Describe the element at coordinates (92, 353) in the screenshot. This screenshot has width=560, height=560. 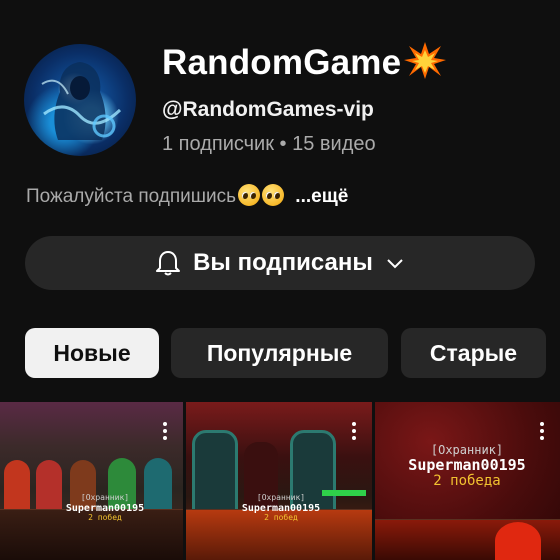
I see `chip-new: Новые` at that location.